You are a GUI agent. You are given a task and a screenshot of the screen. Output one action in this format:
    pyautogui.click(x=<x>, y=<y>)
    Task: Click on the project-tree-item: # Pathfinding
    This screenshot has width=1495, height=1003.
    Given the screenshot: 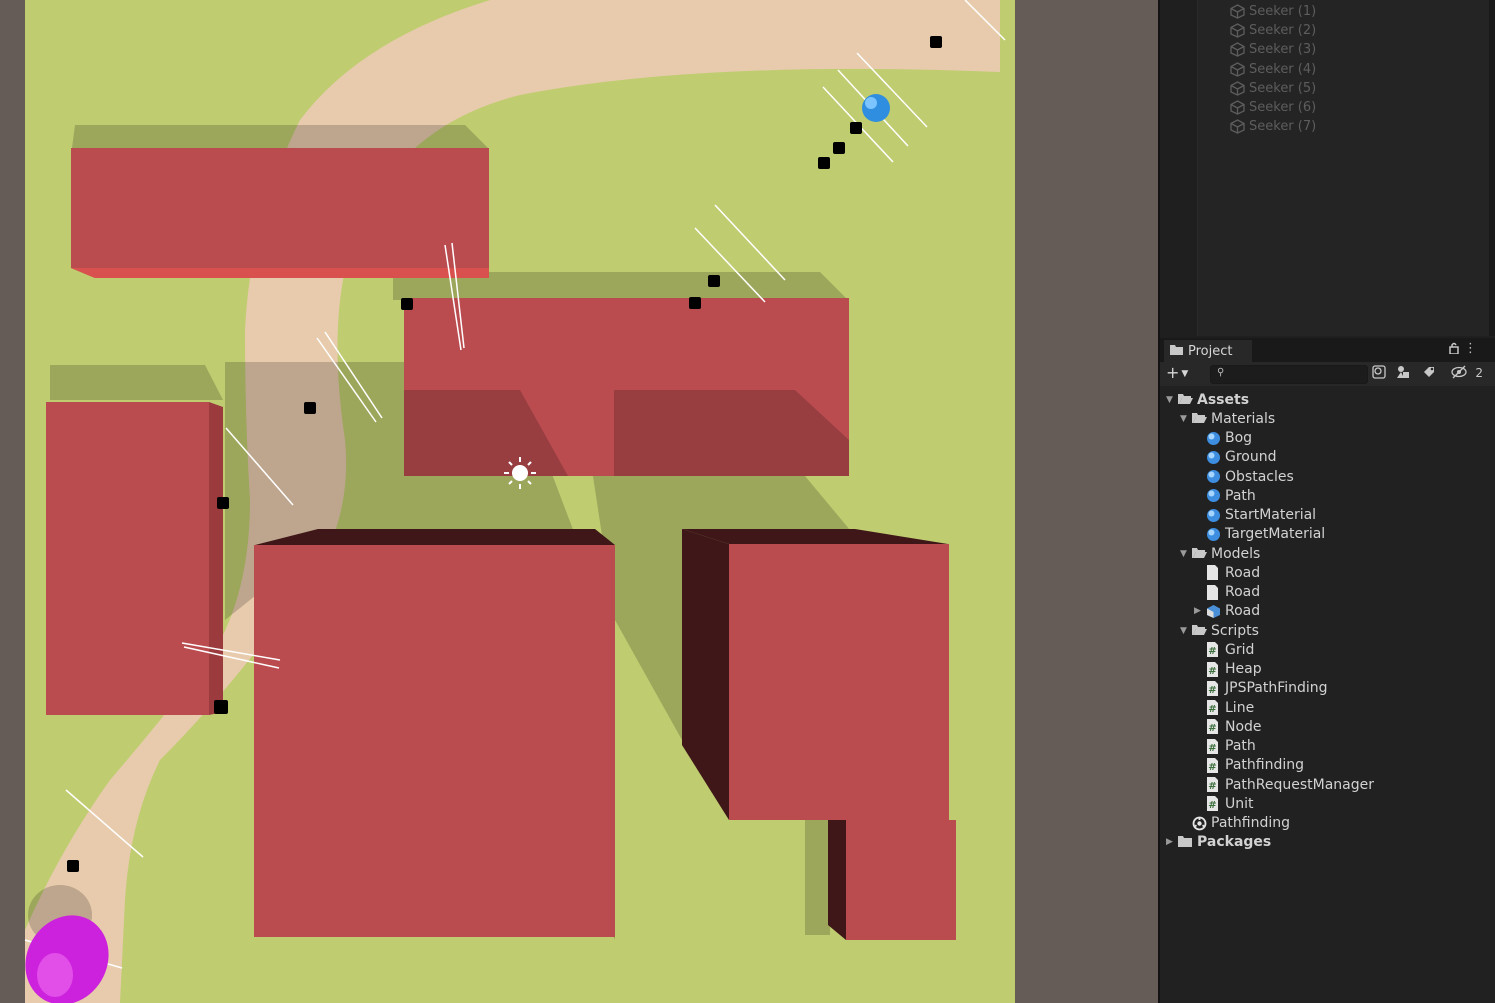 What is the action you would take?
    pyautogui.click(x=1249, y=765)
    